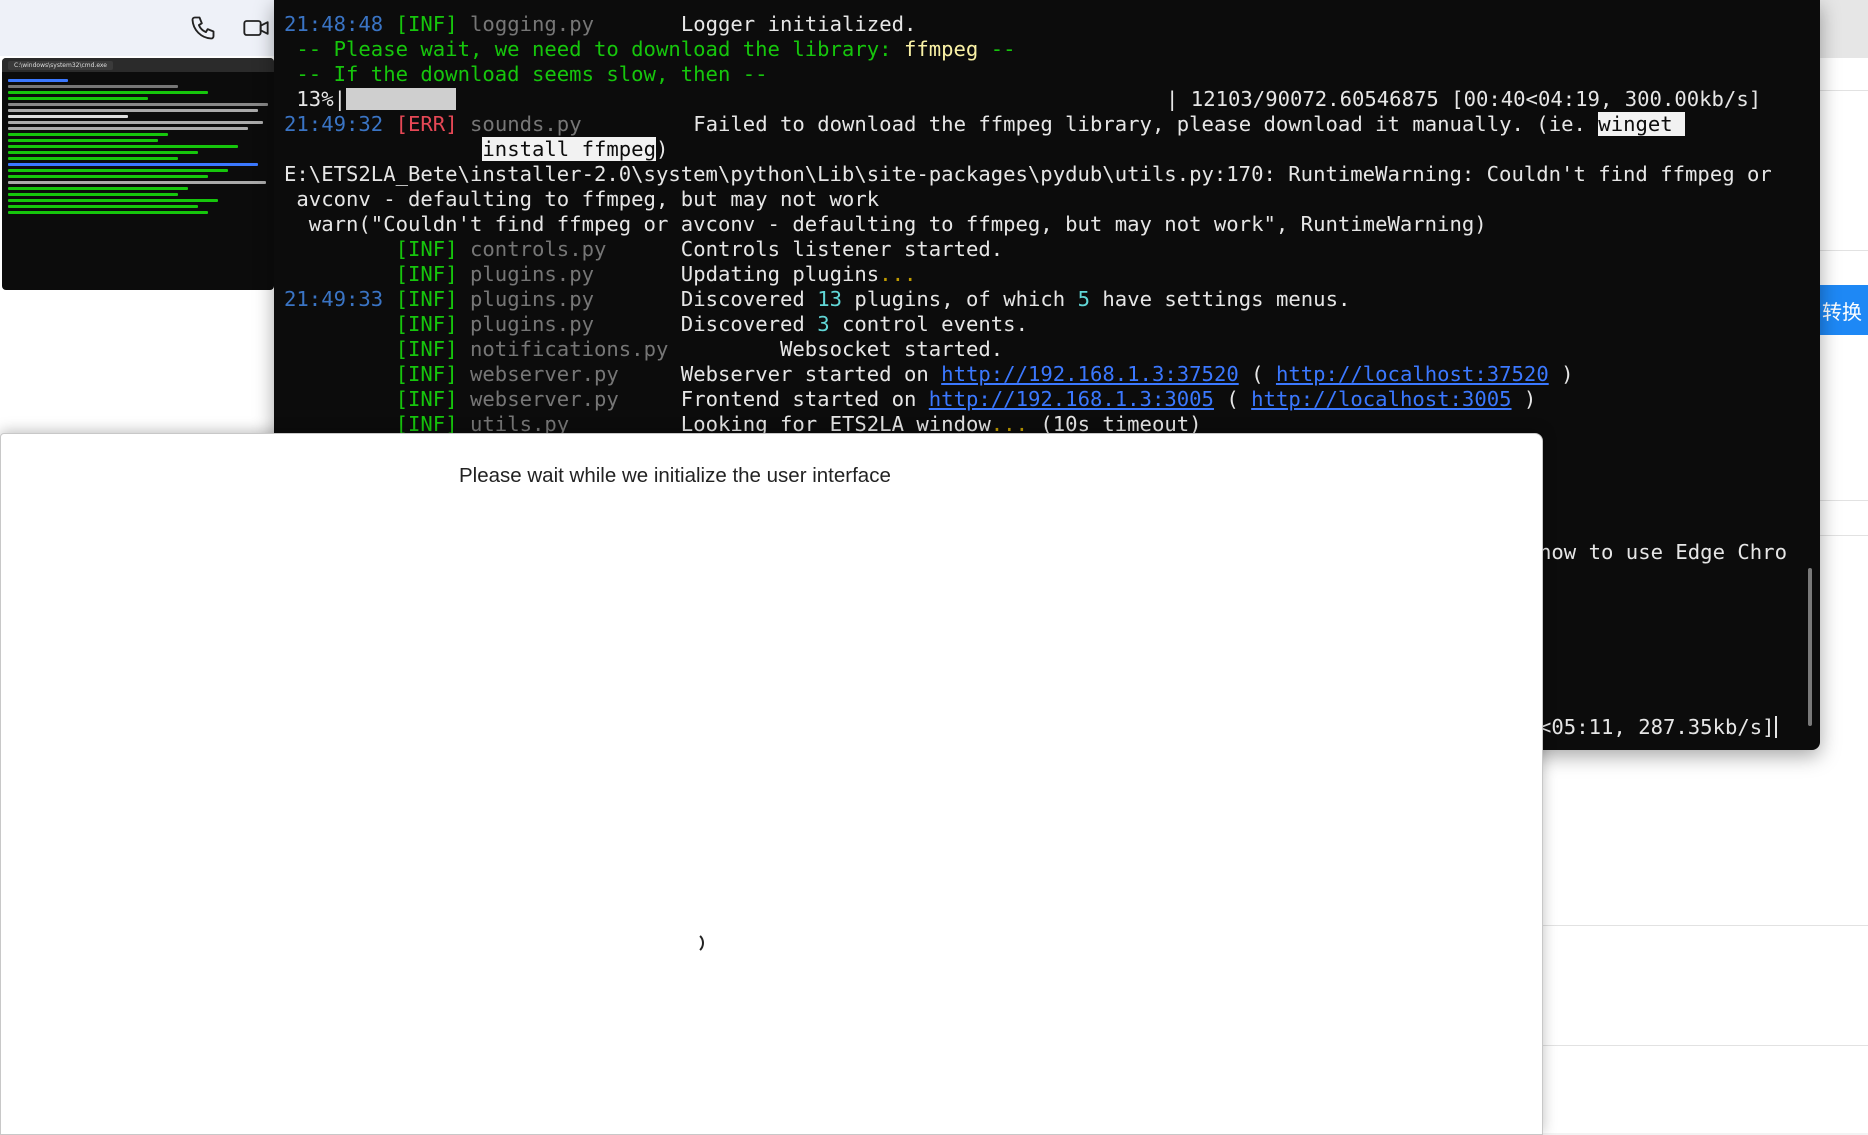  I want to click on terminal-thumbnail-preview: C:\windows\system32\cmd.exe, so click(138, 174).